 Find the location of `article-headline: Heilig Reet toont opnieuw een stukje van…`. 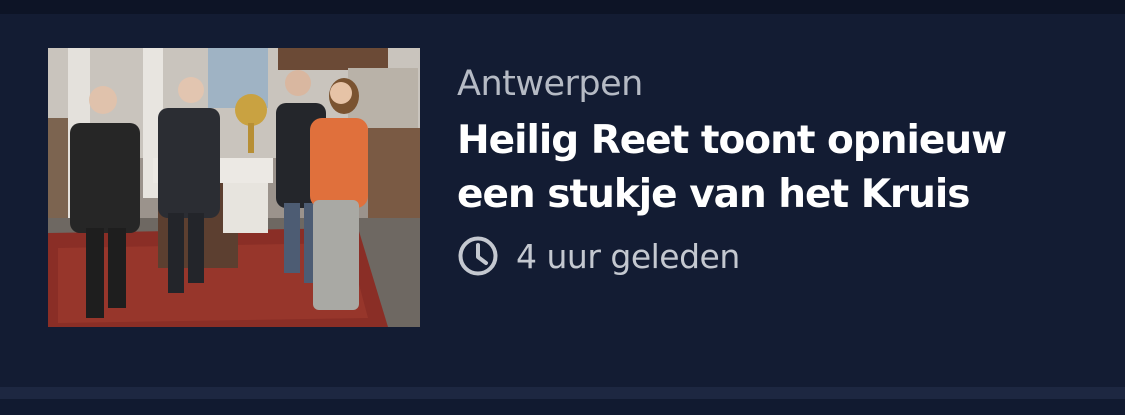

article-headline: Heilig Reet toont opnieuw een stukje van… is located at coordinates (777, 168).